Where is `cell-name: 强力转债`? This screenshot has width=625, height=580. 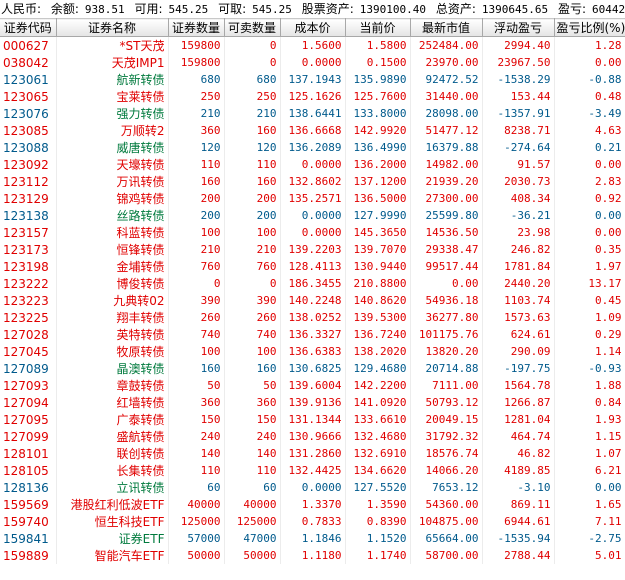
cell-name: 强力转债 is located at coordinates (112, 113).